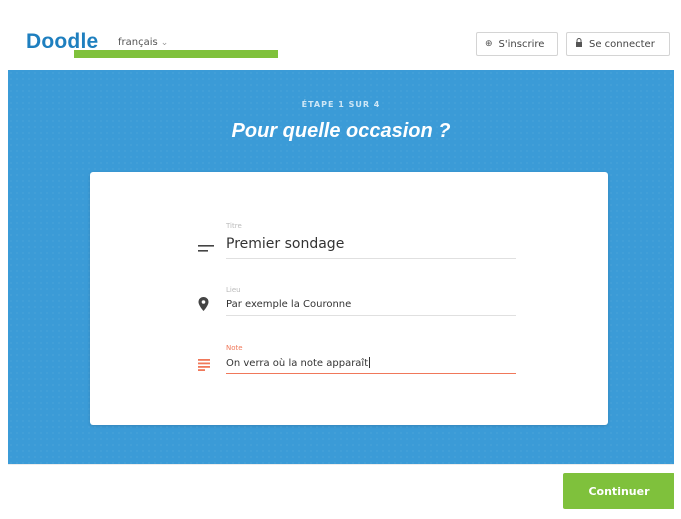 Image resolution: width=681 pixels, height=519 pixels. Describe the element at coordinates (204, 365) in the screenshot. I see `note-lines-icon` at that location.